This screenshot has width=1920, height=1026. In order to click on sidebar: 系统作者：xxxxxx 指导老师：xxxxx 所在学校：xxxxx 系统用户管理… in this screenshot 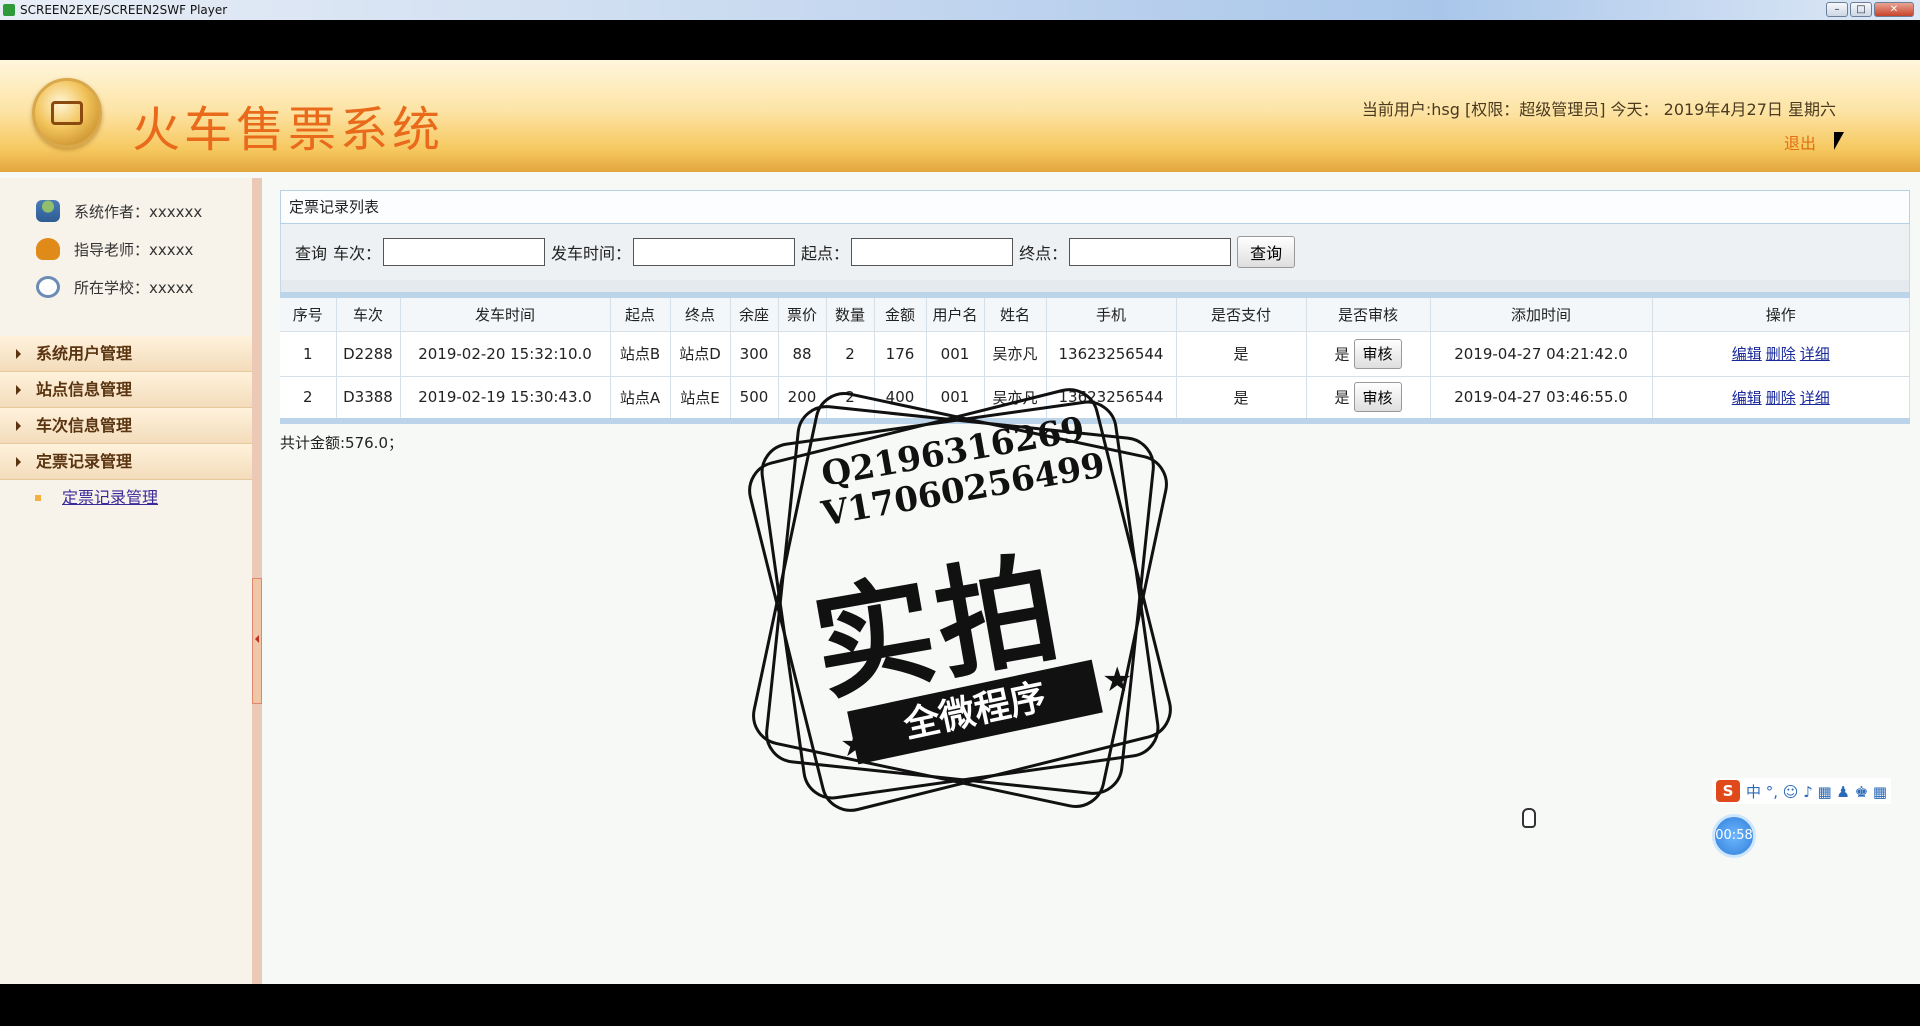, I will do `click(131, 581)`.